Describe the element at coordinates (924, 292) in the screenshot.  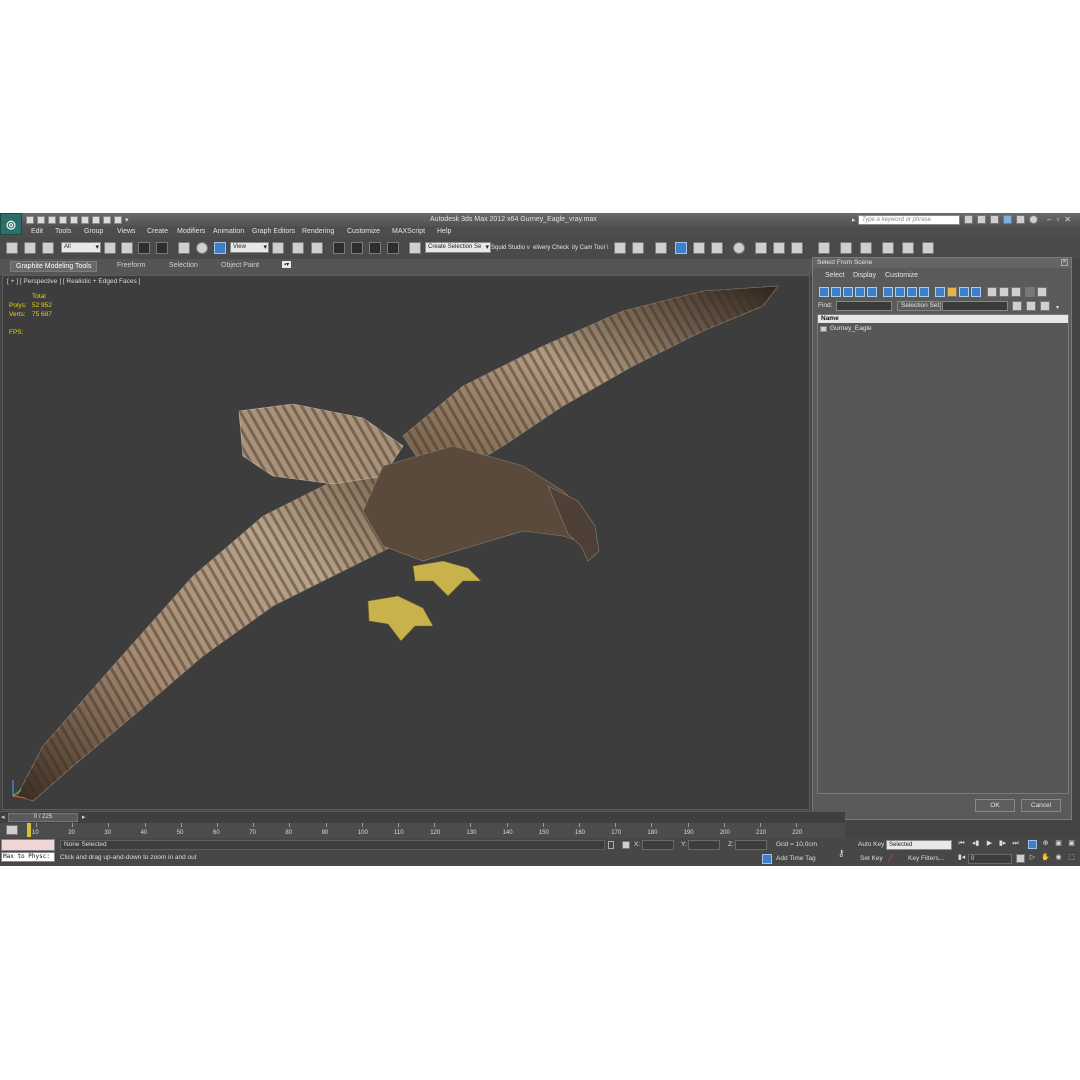
I see `display-bones-icon` at that location.